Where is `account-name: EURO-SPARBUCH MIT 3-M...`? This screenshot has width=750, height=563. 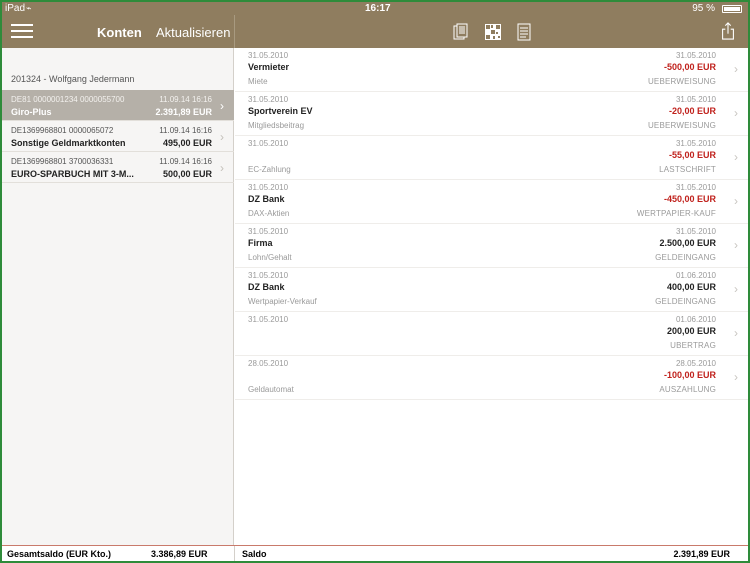
account-name: EURO-SPARBUCH MIT 3-M... is located at coordinates (72, 174).